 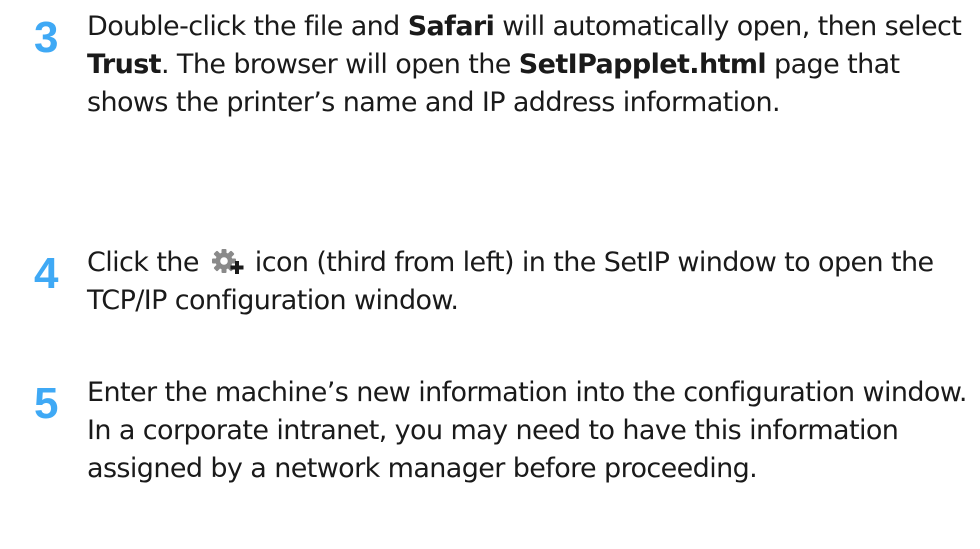 I want to click on step-number: 4, so click(x=46, y=273).